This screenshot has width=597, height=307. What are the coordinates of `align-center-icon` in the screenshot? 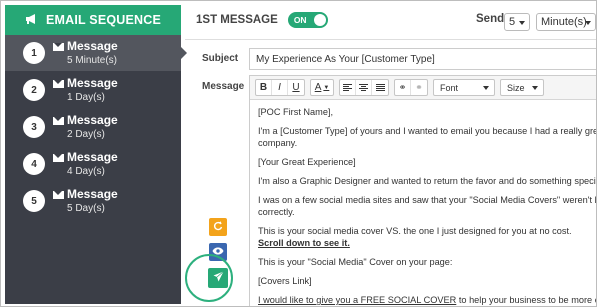 It's located at (363, 87).